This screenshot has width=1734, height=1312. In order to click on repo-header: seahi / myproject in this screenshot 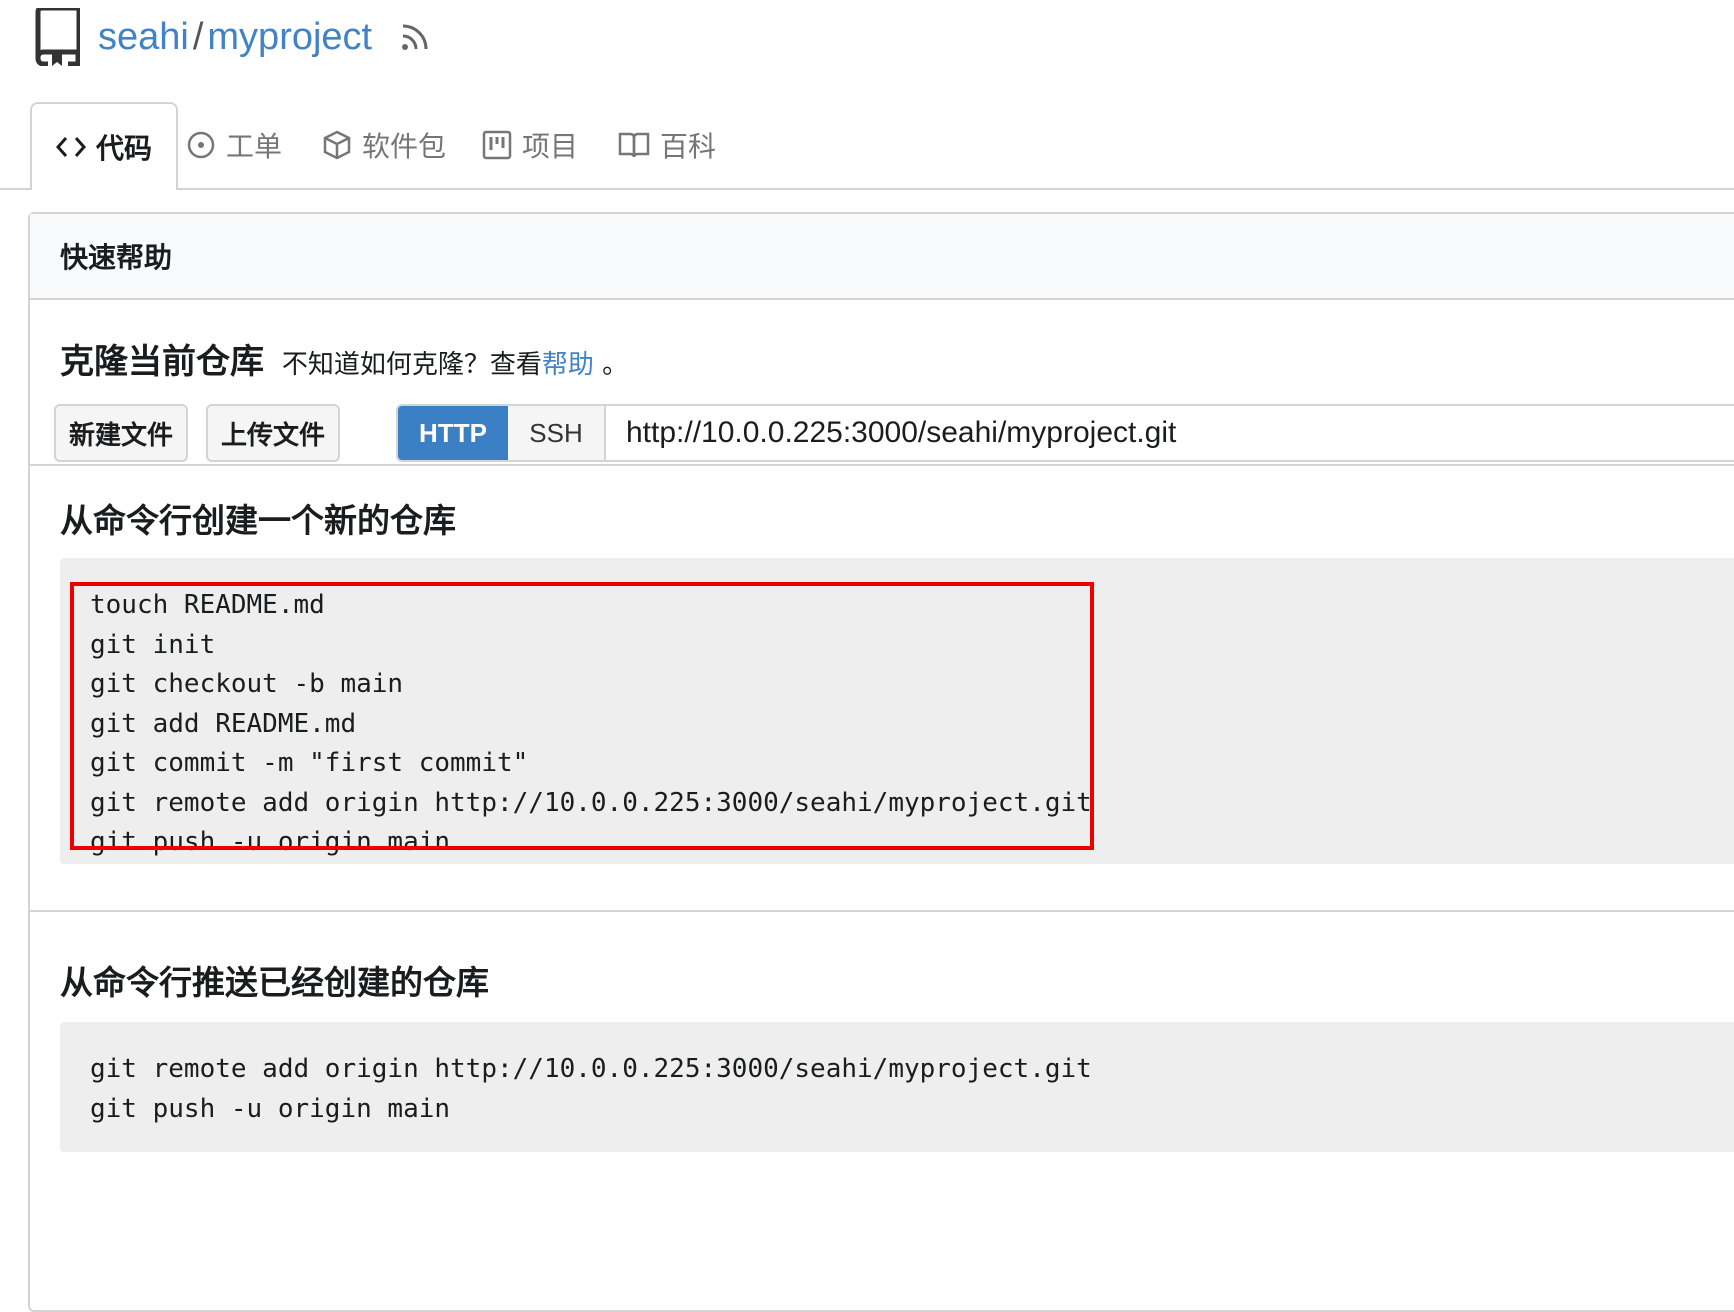, I will do `click(232, 37)`.